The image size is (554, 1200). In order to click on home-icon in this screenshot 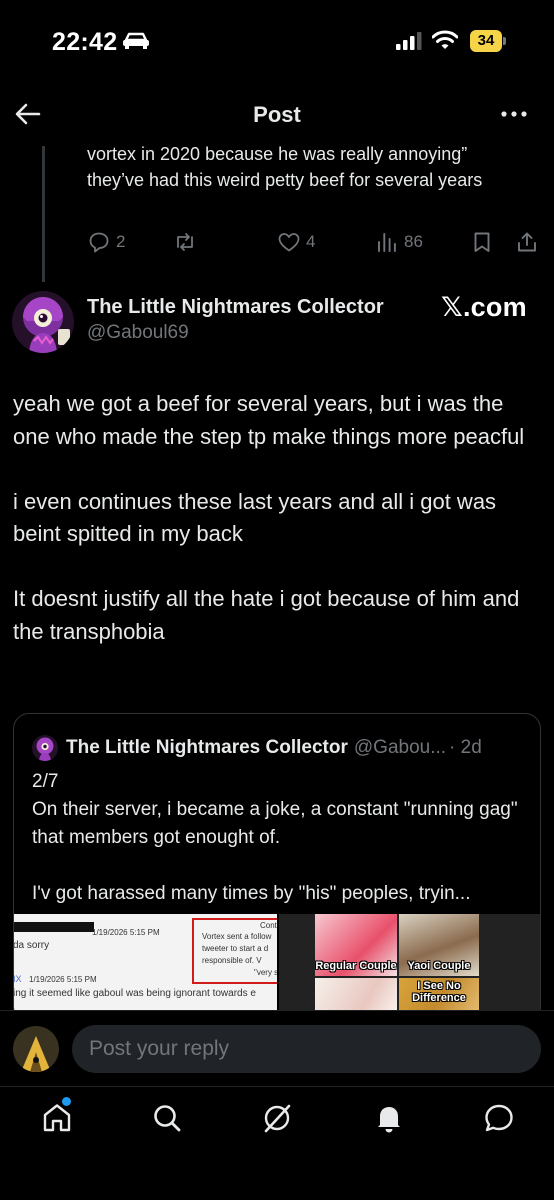, I will do `click(57, 1118)`.